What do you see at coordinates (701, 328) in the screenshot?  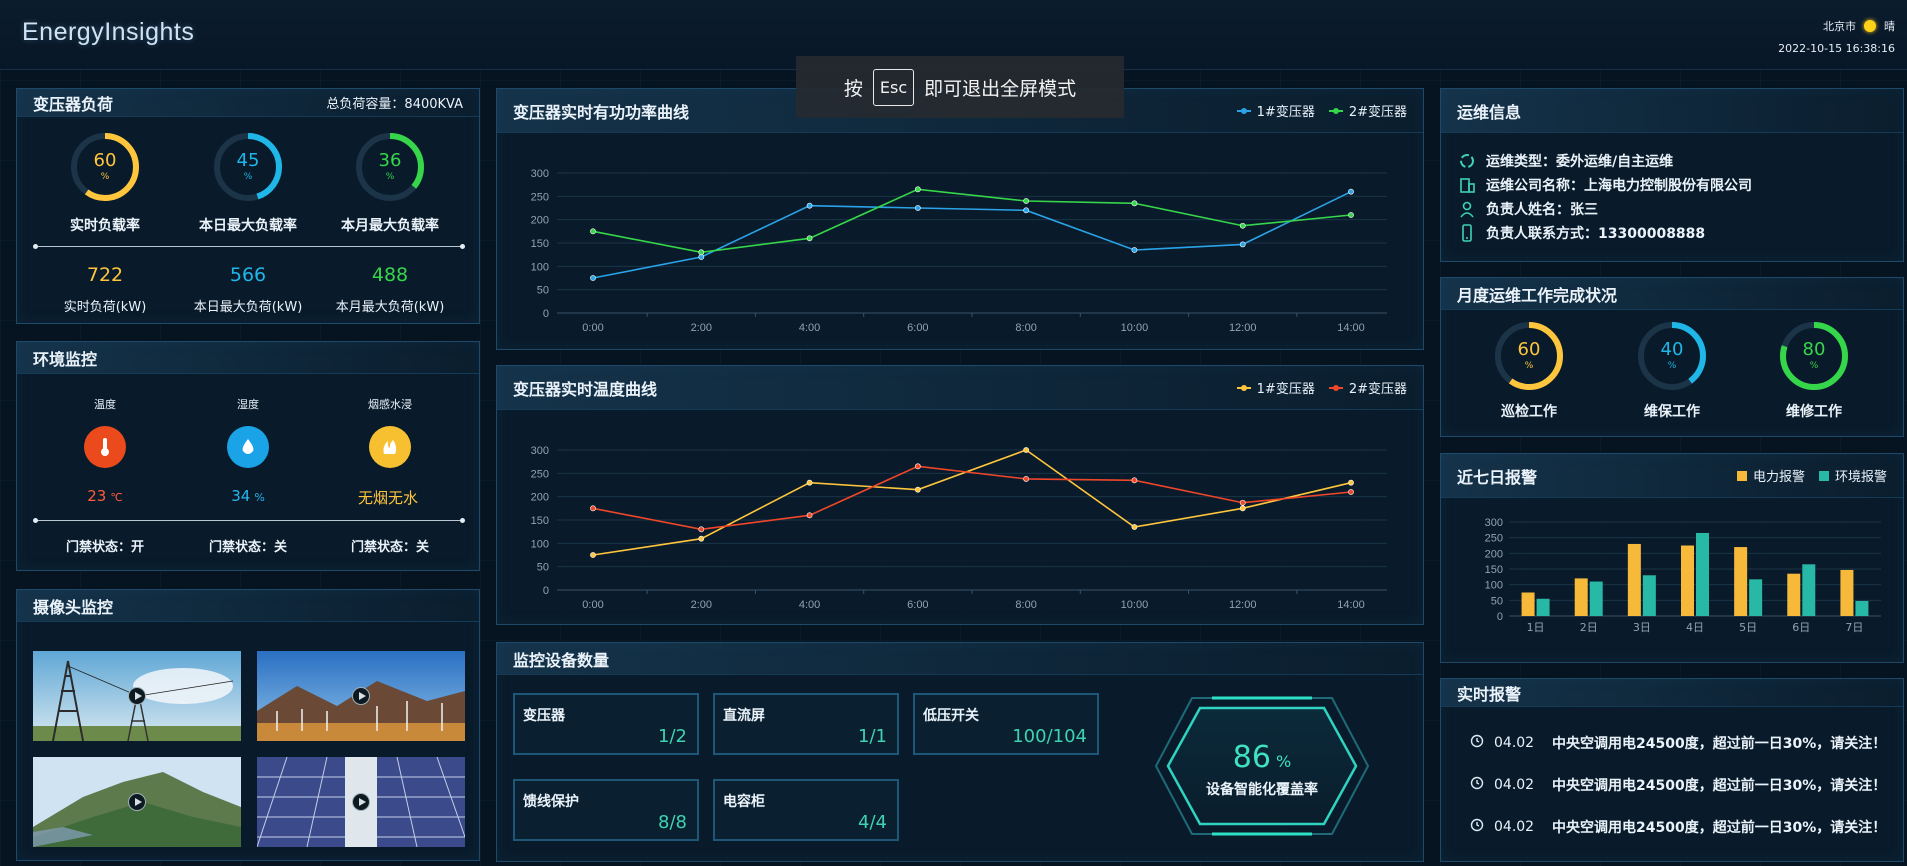 I see `x-tick-label: 2:00` at bounding box center [701, 328].